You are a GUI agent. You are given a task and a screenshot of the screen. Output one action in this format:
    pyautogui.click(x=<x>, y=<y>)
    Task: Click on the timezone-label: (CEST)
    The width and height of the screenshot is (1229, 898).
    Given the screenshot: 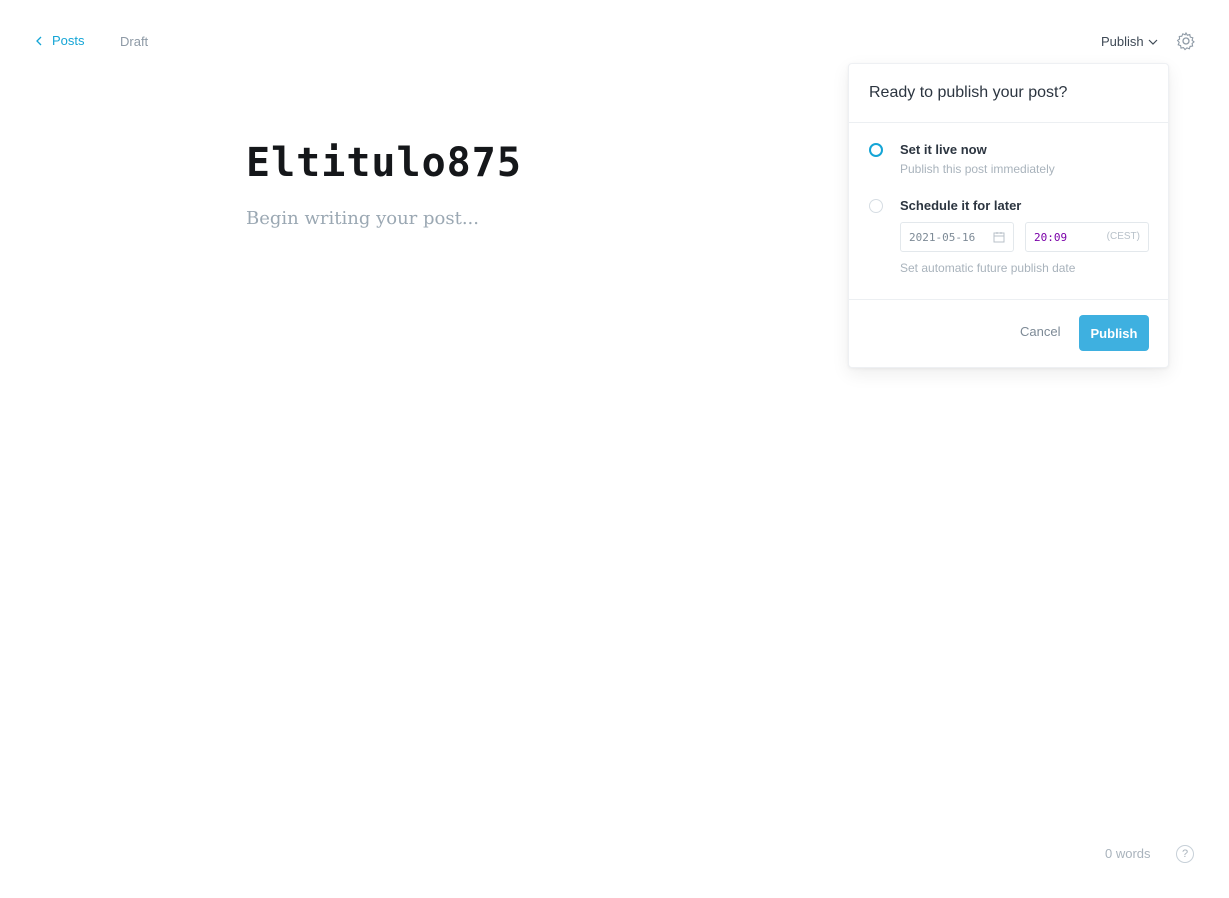 What is the action you would take?
    pyautogui.click(x=1123, y=236)
    